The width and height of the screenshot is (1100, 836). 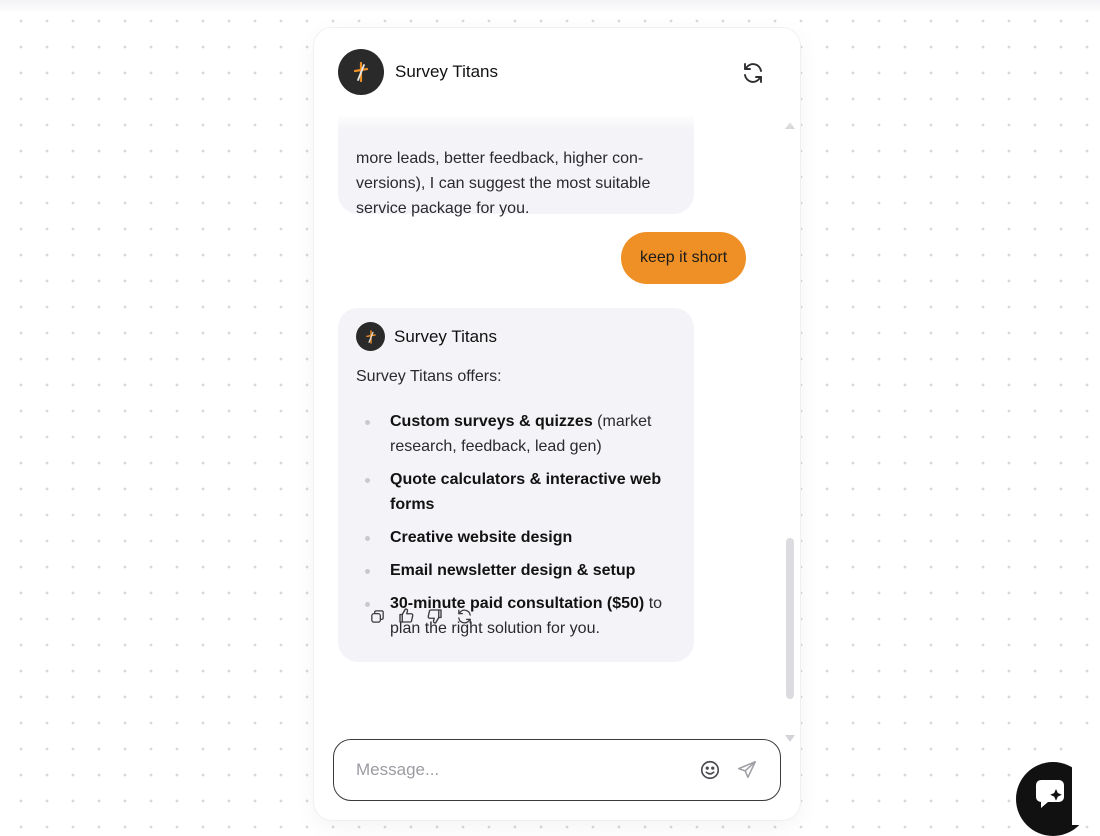 I want to click on offer-title: Creative website design, so click(x=481, y=537).